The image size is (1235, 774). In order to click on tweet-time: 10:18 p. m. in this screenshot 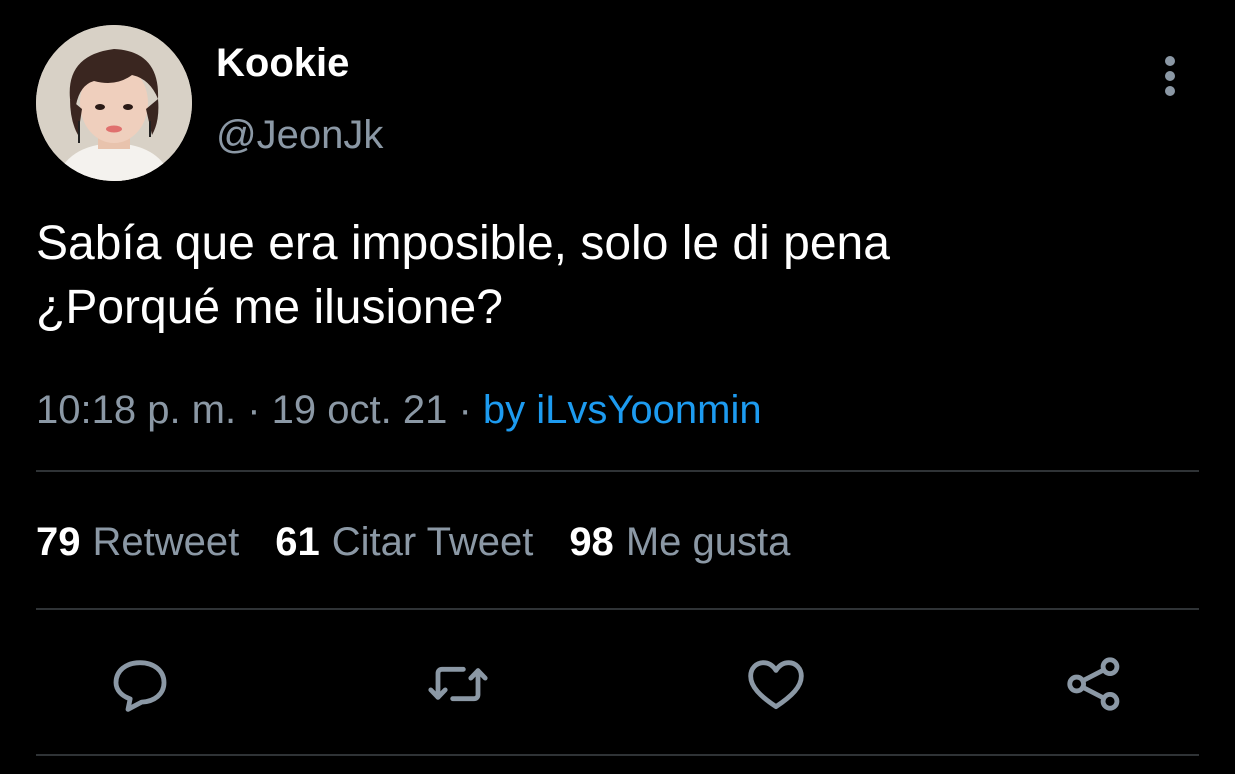, I will do `click(136, 410)`.